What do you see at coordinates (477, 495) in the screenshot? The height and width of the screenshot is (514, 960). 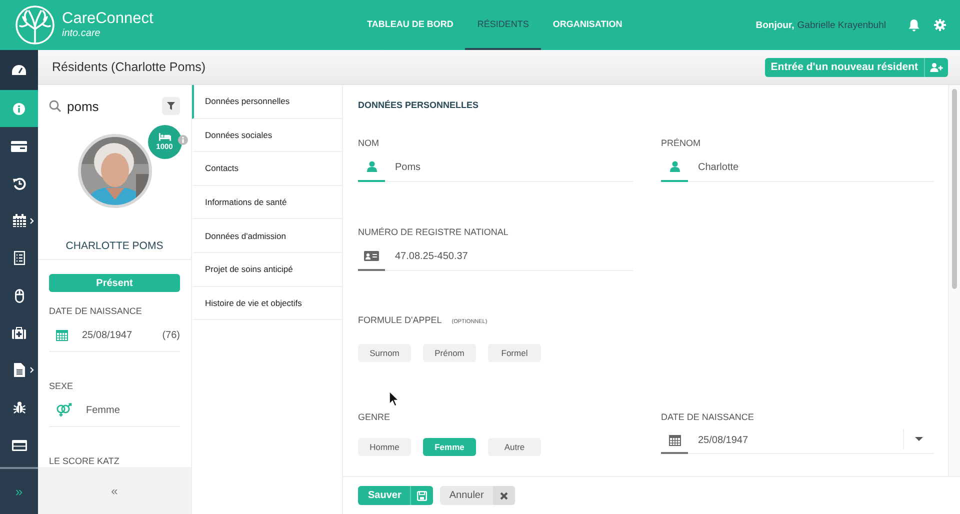 I see `cancel-button: Annuler` at bounding box center [477, 495].